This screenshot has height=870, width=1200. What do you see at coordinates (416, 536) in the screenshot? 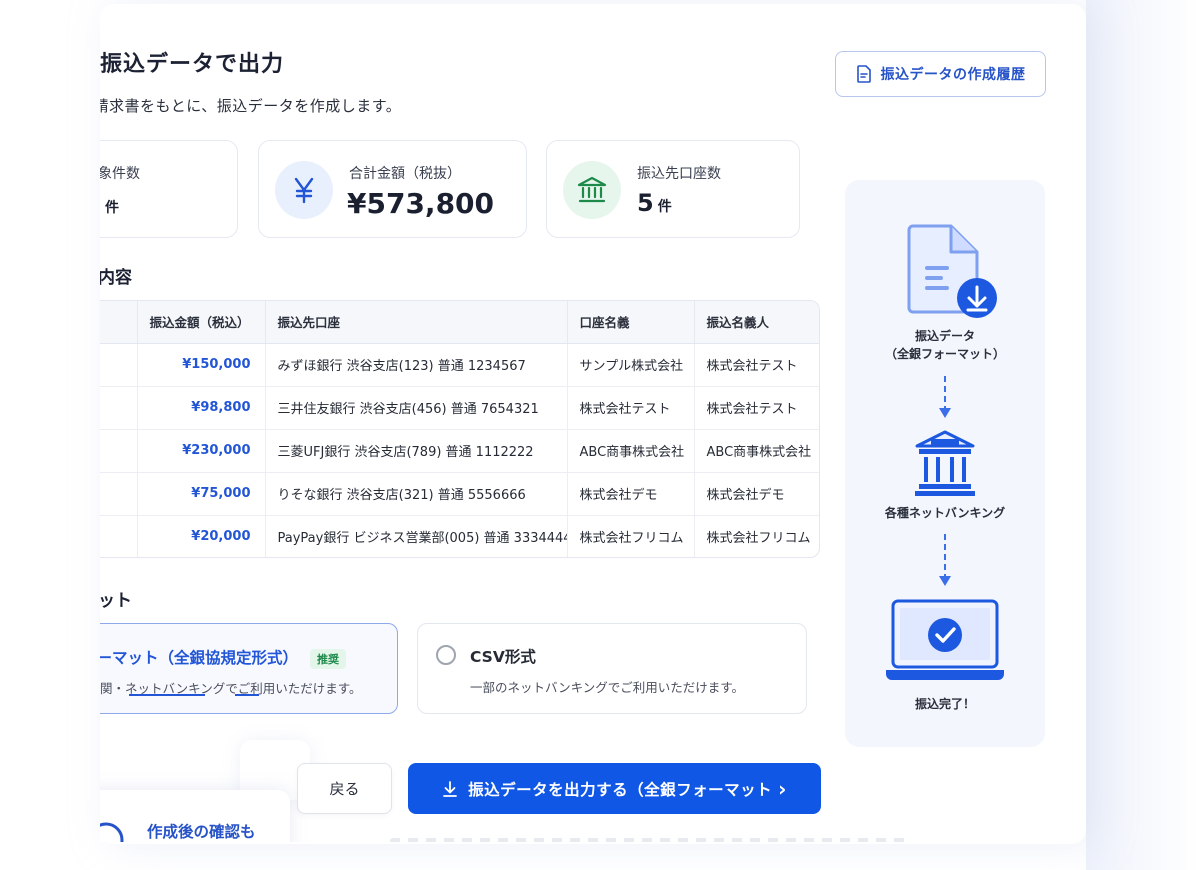
I see `account-cell: PayPay銀行 ビジネス営業部(005) 普通 3334444` at bounding box center [416, 536].